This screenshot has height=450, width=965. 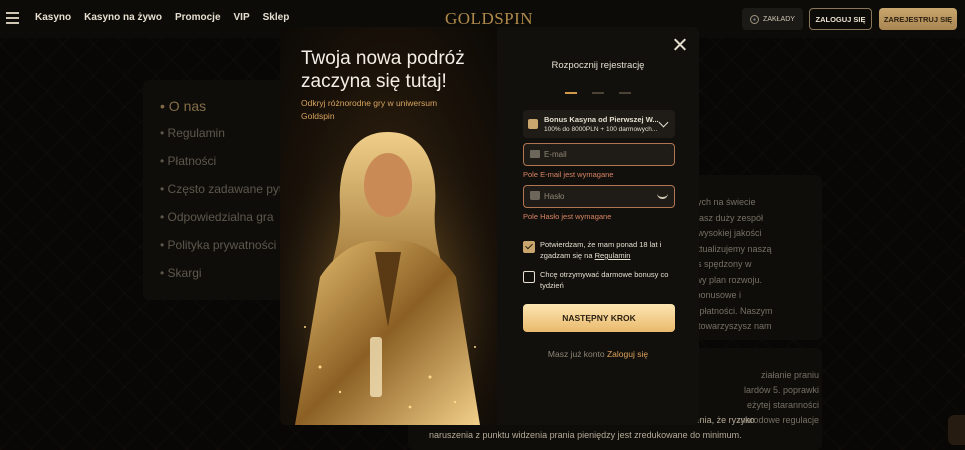 What do you see at coordinates (613, 255) in the screenshot?
I see `terms-link: Regulamin` at bounding box center [613, 255].